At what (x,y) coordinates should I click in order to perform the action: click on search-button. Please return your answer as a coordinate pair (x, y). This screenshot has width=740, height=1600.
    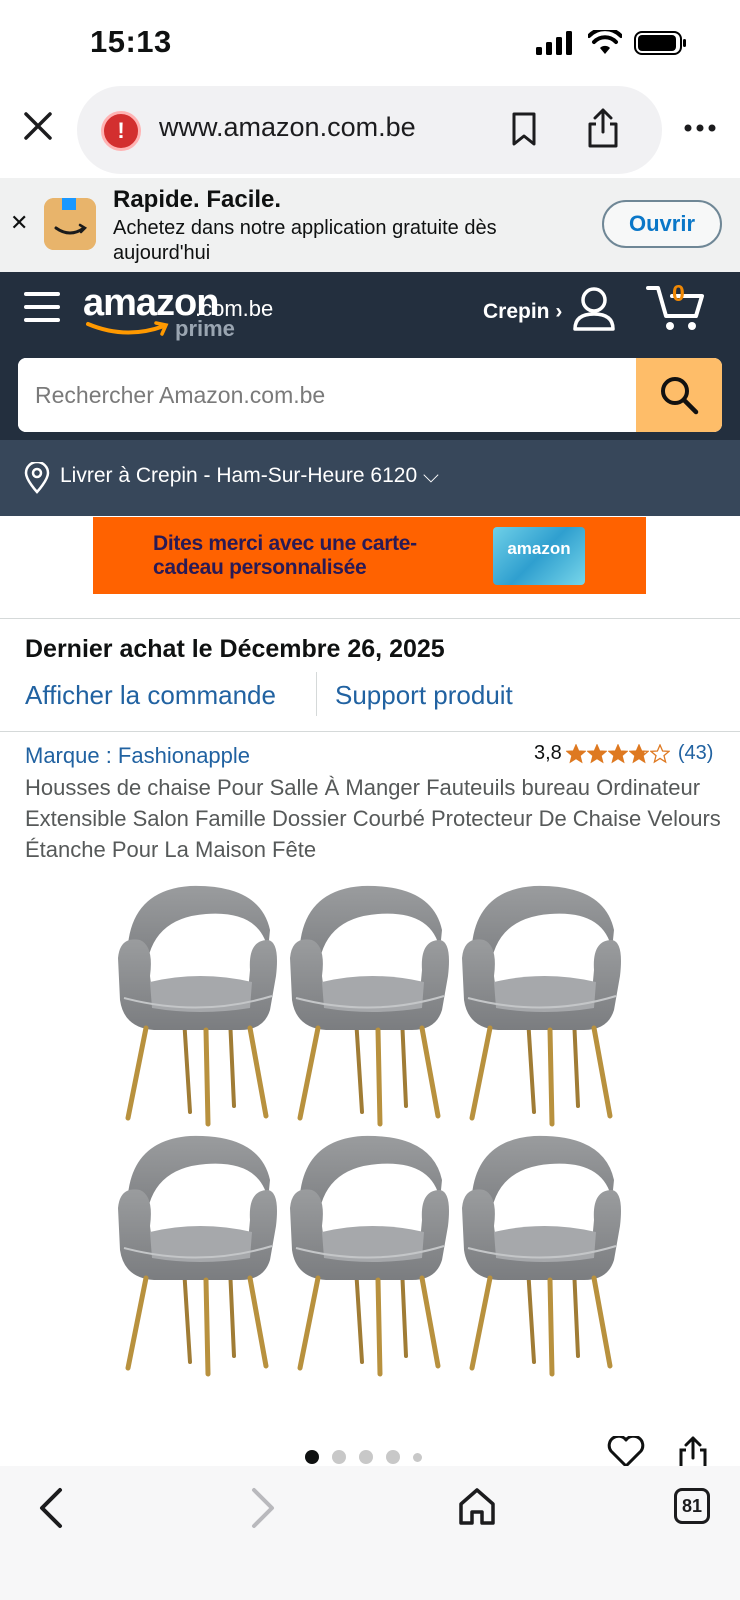
    Looking at the image, I should click on (679, 395).